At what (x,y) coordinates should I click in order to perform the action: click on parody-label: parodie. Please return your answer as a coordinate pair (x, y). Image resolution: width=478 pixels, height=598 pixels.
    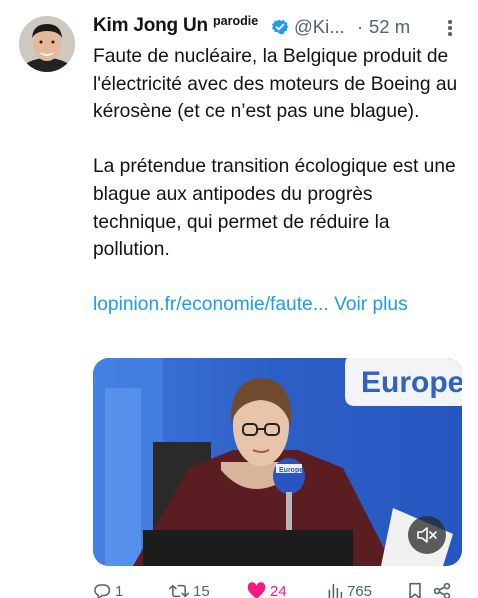
    Looking at the image, I should click on (236, 21).